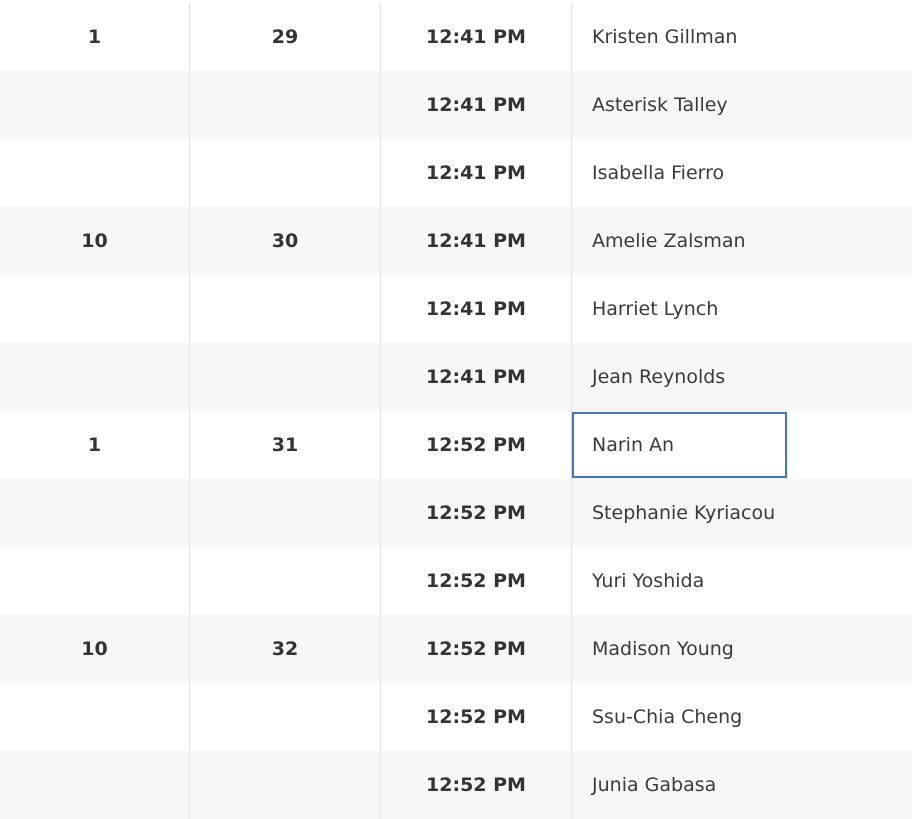 Image resolution: width=912 pixels, height=819 pixels. I want to click on table-row: 12:41 PM Asterisk Talley, so click(456, 105).